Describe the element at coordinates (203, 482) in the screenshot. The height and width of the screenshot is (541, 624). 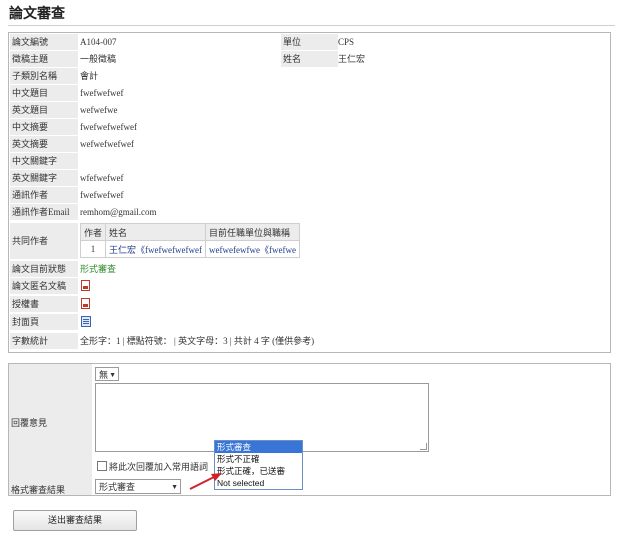
I see `annotation-arrow-line` at that location.